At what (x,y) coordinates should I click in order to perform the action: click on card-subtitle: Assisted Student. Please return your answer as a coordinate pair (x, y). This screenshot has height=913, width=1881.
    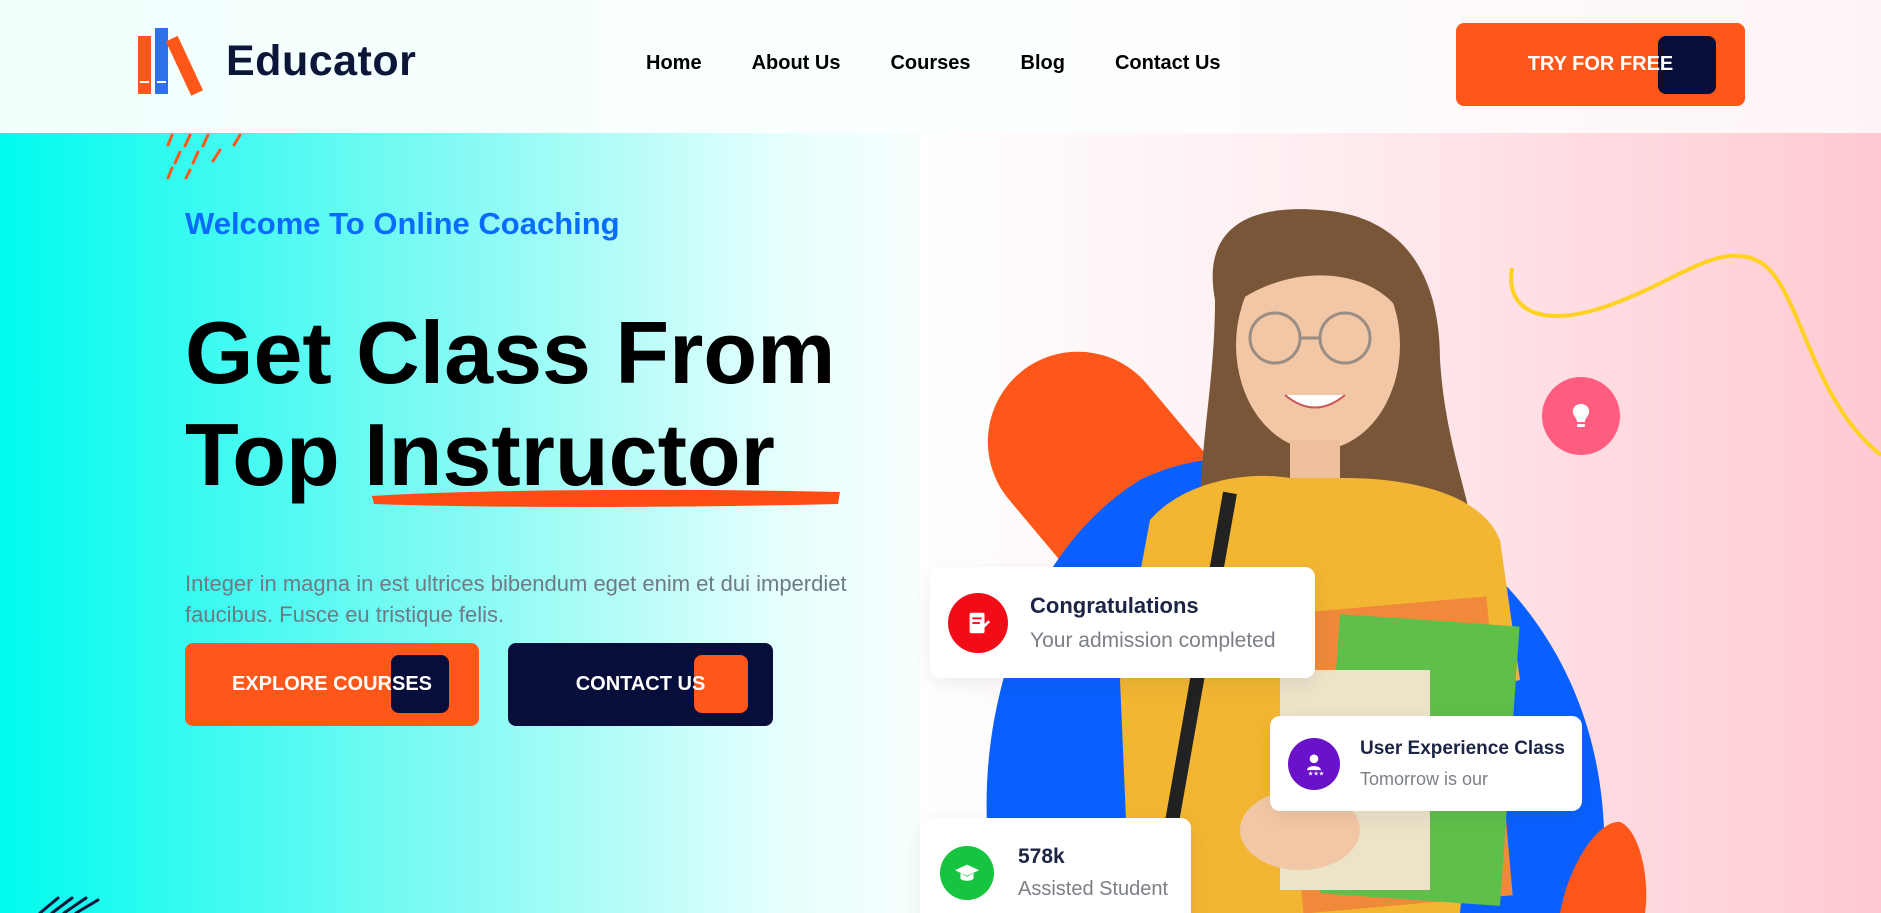
    Looking at the image, I should click on (1093, 889).